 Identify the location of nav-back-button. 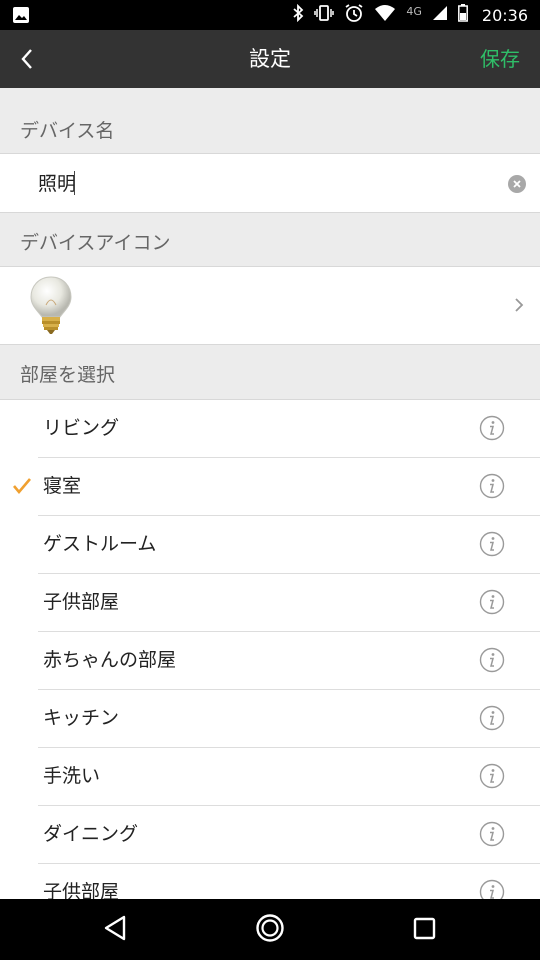
(115, 930).